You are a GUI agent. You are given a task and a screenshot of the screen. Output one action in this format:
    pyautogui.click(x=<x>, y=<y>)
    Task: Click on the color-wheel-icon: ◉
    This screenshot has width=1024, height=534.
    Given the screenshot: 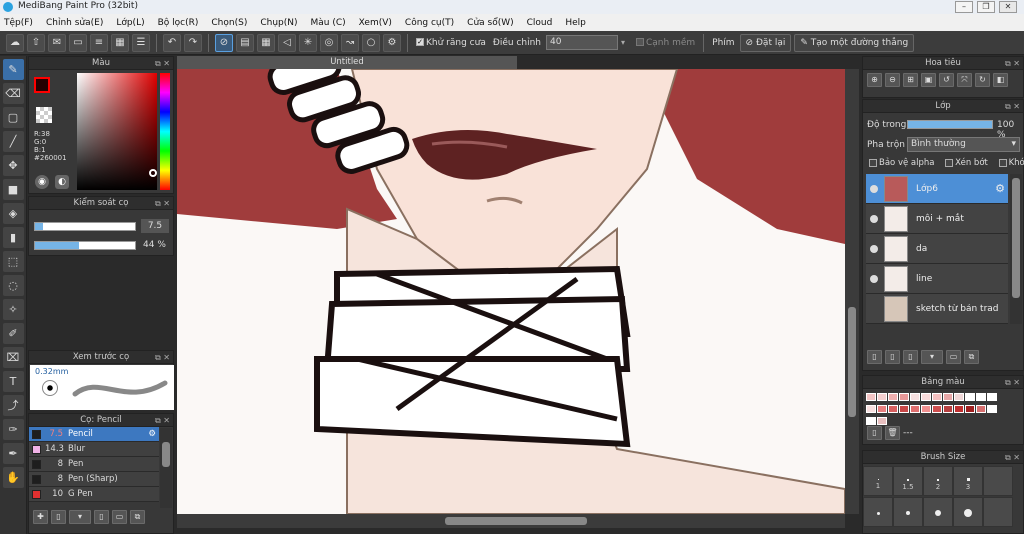 What is the action you would take?
    pyautogui.click(x=42, y=182)
    